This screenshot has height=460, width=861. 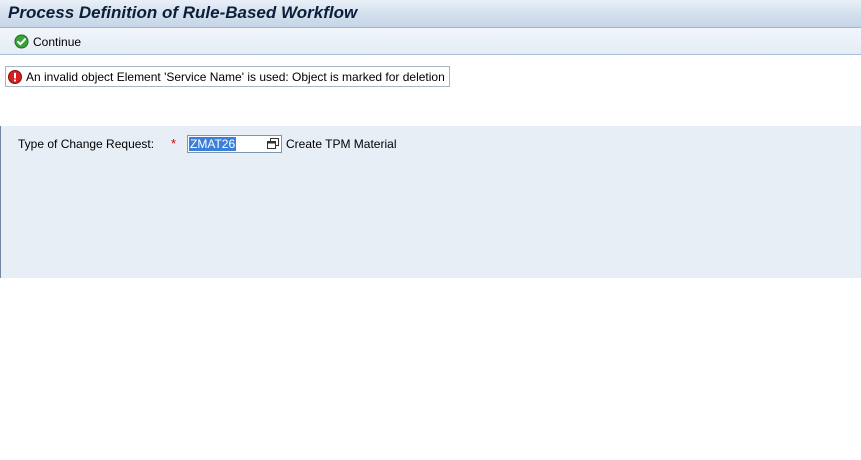 I want to click on change-request-type-value: ZMAT26, so click(x=213, y=144).